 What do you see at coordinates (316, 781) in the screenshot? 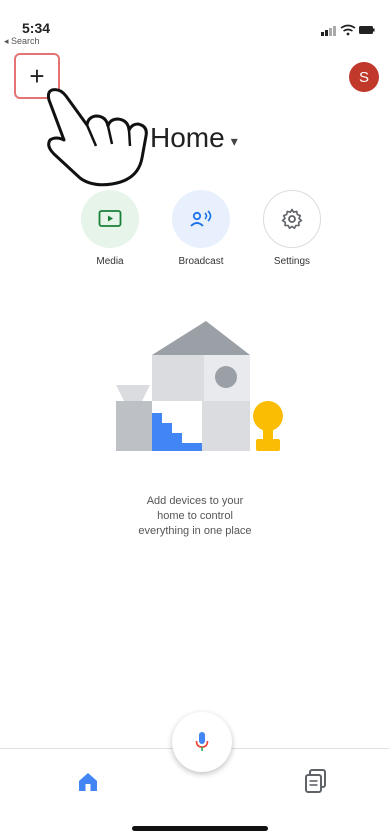
I see `feed-tab-icon` at bounding box center [316, 781].